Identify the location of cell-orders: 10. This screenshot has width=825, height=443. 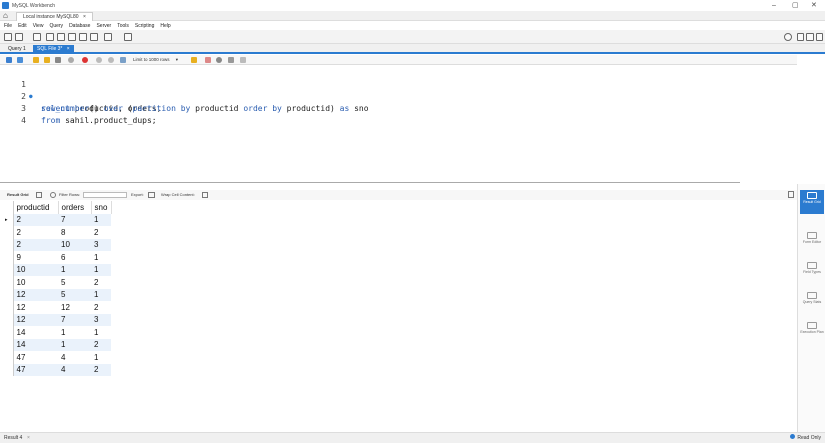
(74, 244).